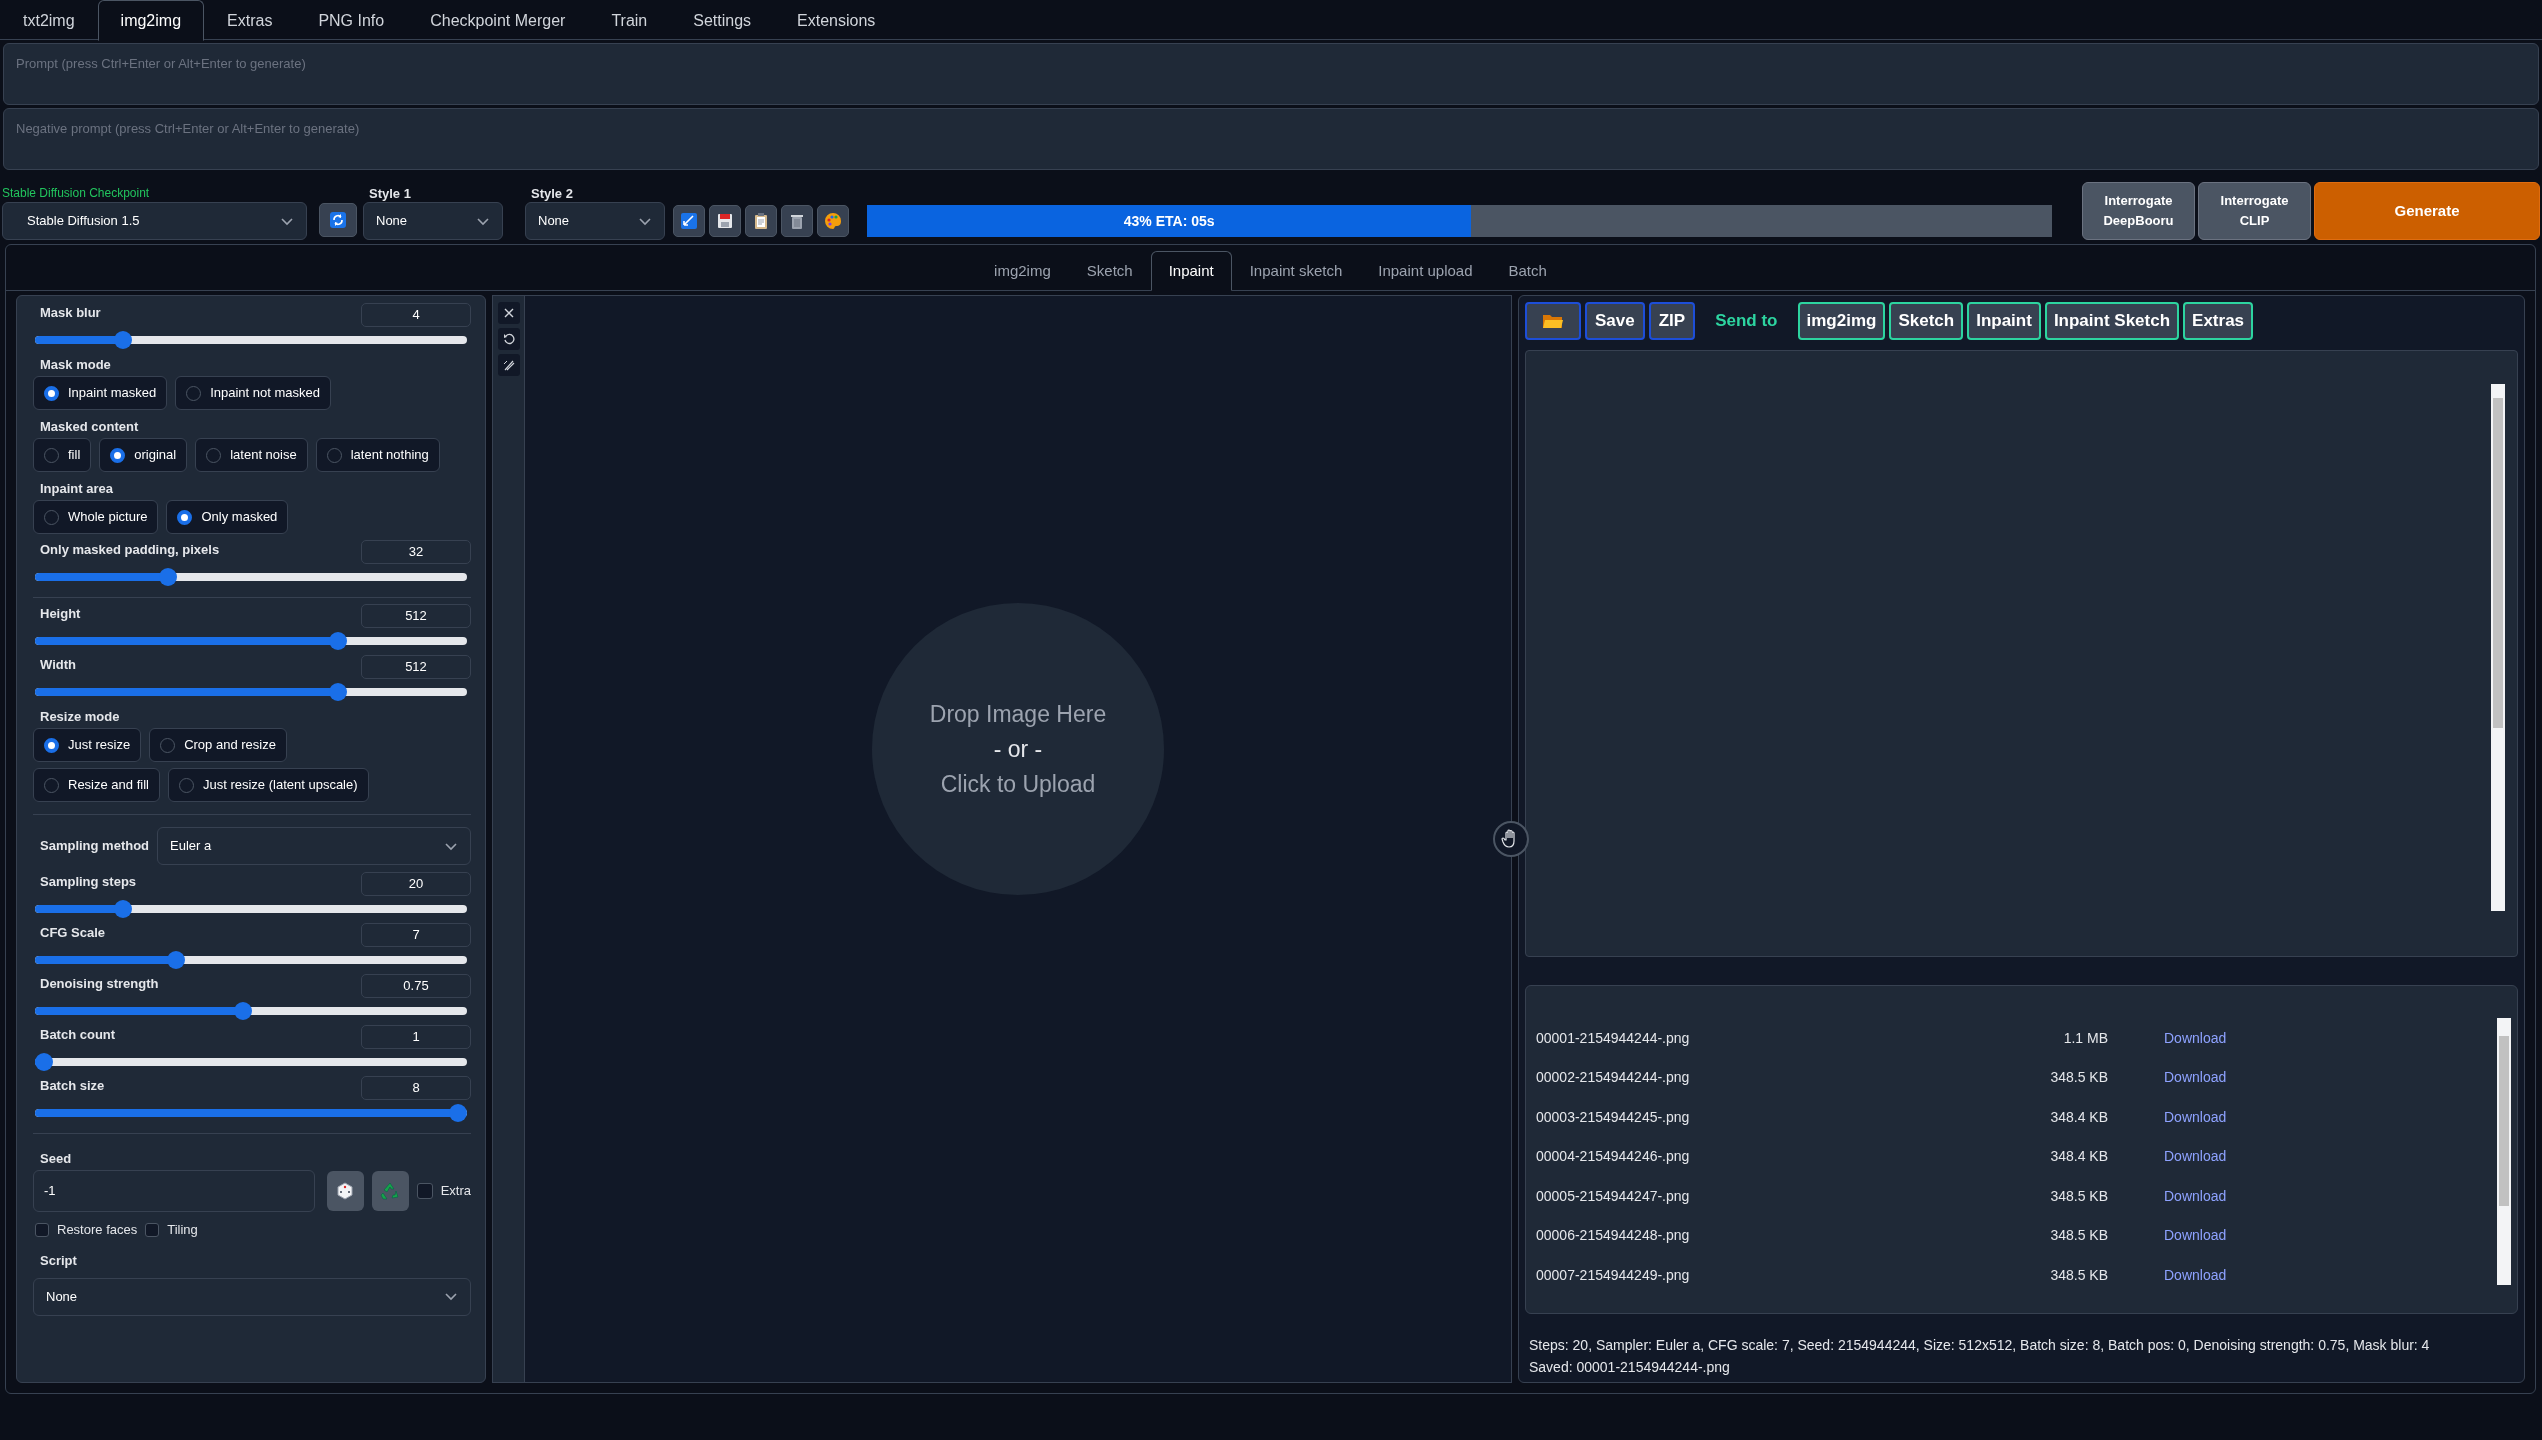  What do you see at coordinates (338, 220) in the screenshot?
I see `refresh-button` at bounding box center [338, 220].